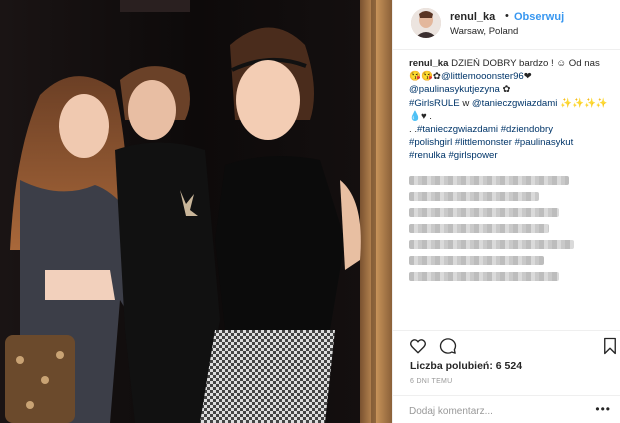 The width and height of the screenshot is (620, 423). I want to click on heart-icon, so click(418, 346).